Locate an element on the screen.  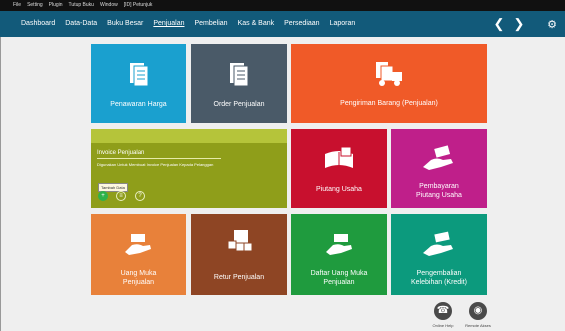
tile-label-line1: Uang Muka is located at coordinates (138, 273).